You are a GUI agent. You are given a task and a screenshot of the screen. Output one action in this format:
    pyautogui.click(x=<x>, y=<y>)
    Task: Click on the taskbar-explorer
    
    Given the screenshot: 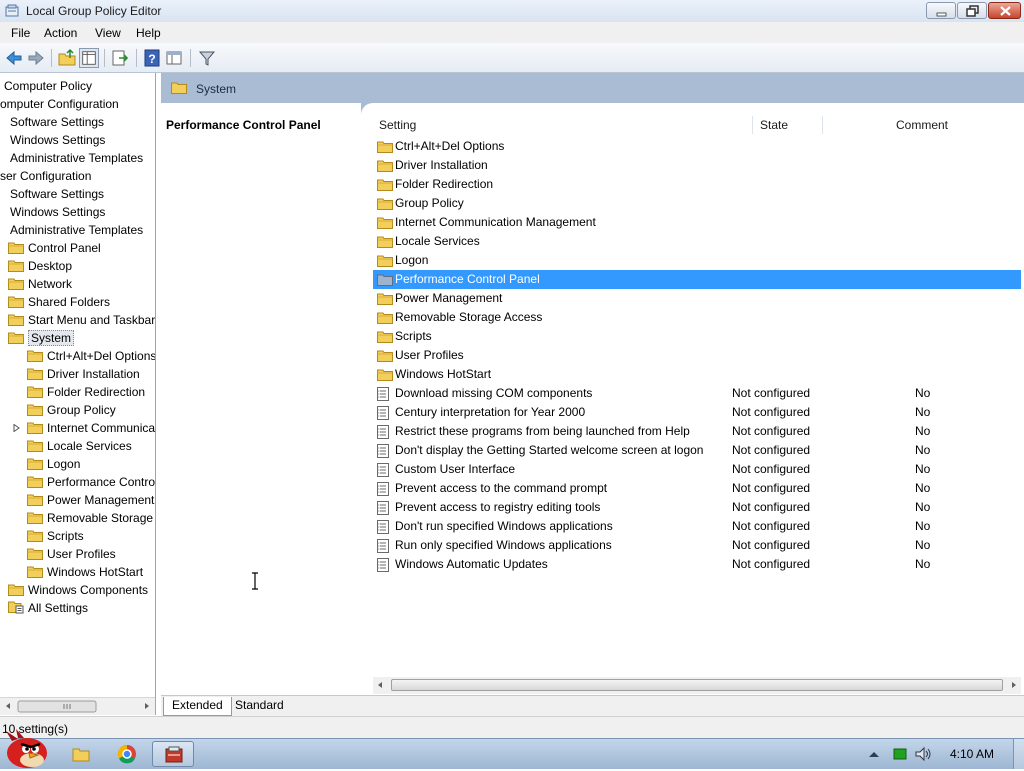 What is the action you would take?
    pyautogui.click(x=81, y=754)
    